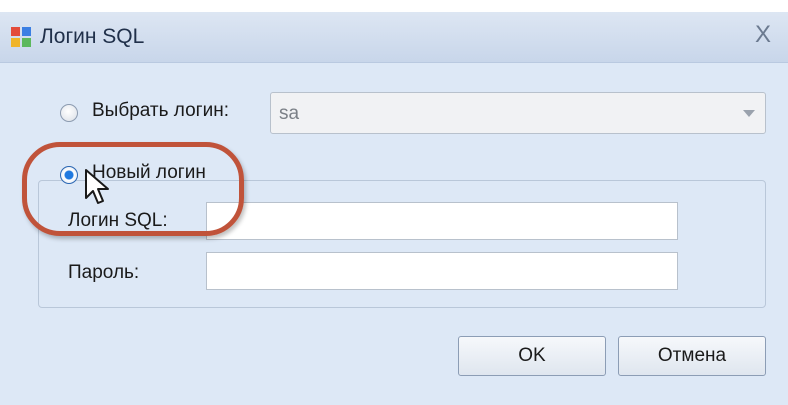 This screenshot has width=788, height=405. What do you see at coordinates (749, 113) in the screenshot?
I see `chevron-down-icon` at bounding box center [749, 113].